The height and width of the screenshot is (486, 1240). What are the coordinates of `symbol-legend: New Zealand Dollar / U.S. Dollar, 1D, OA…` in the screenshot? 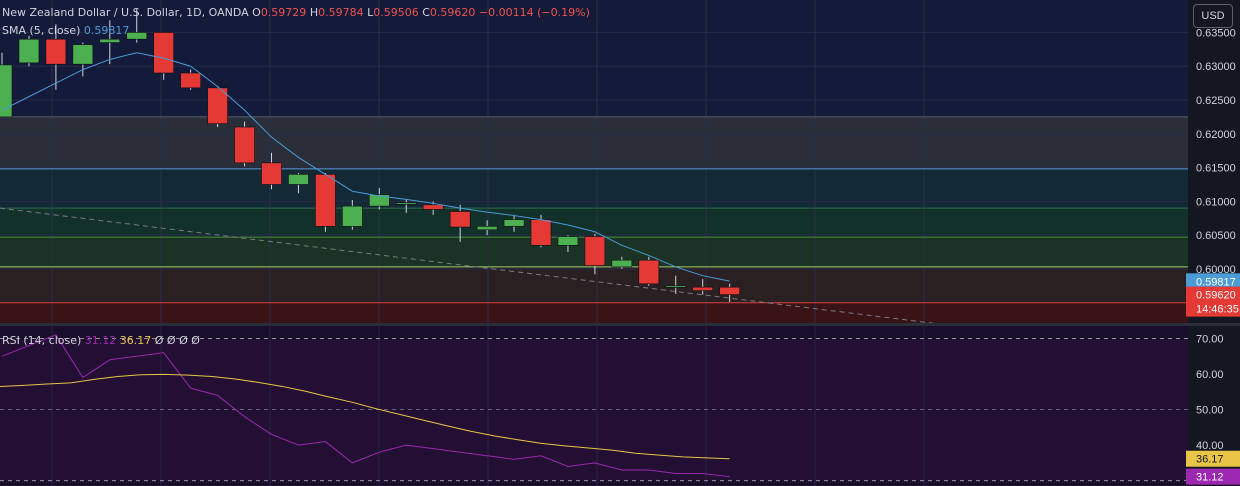 It's located at (296, 13).